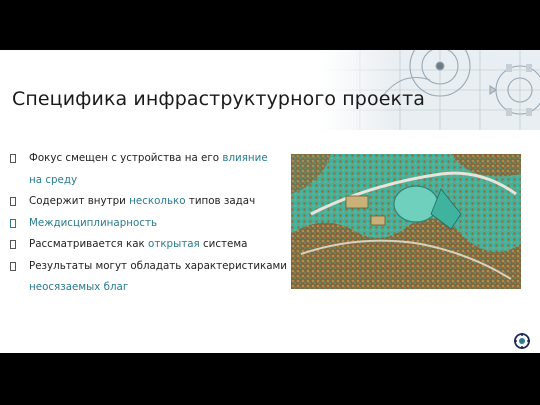  What do you see at coordinates (126, 158) in the screenshot?
I see `bullet-text: Фокус смещен с устройства на его` at bounding box center [126, 158].